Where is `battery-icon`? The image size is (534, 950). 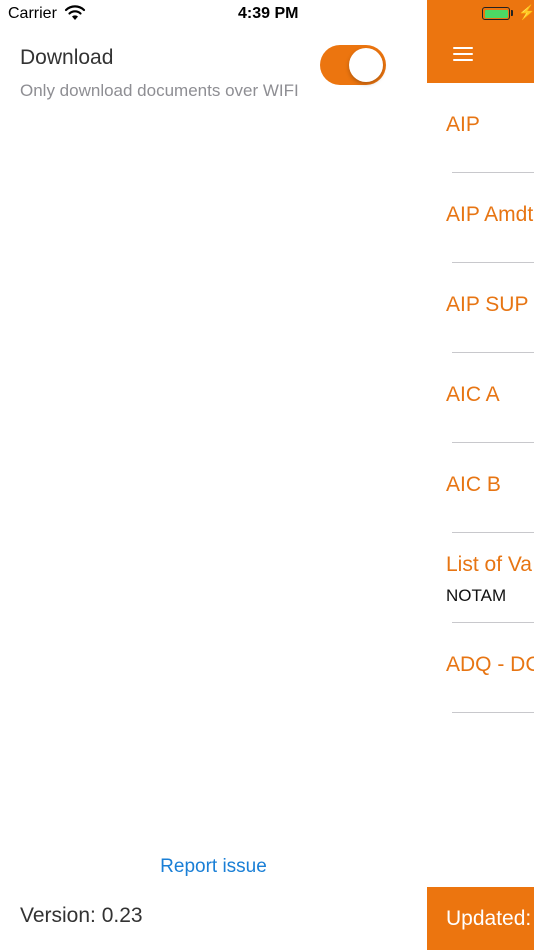 battery-icon is located at coordinates (496, 13).